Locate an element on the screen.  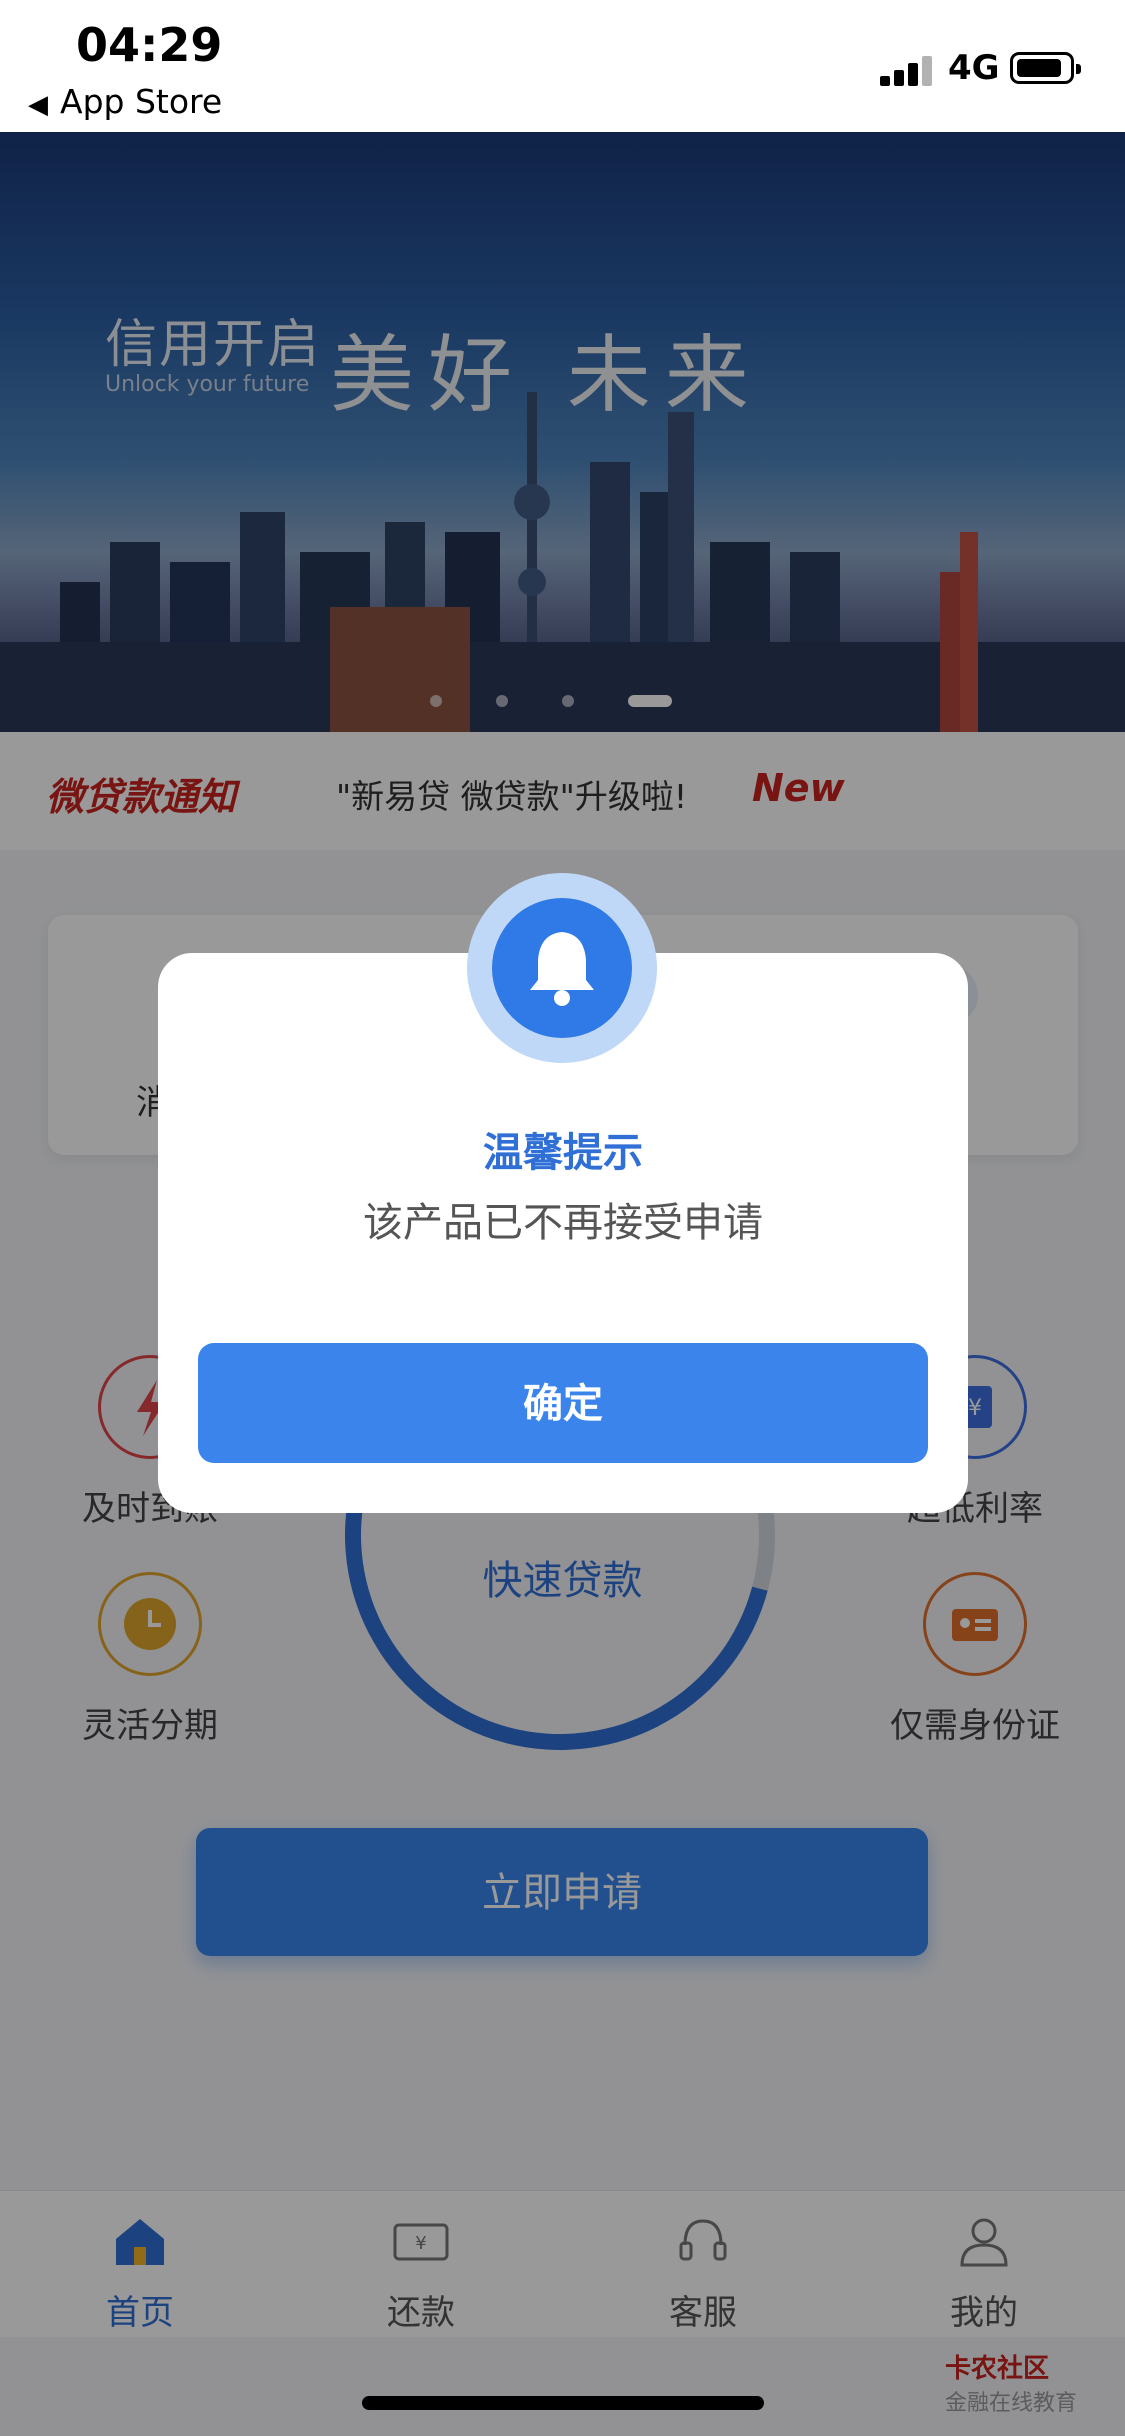
signal-icon is located at coordinates (907, 70).